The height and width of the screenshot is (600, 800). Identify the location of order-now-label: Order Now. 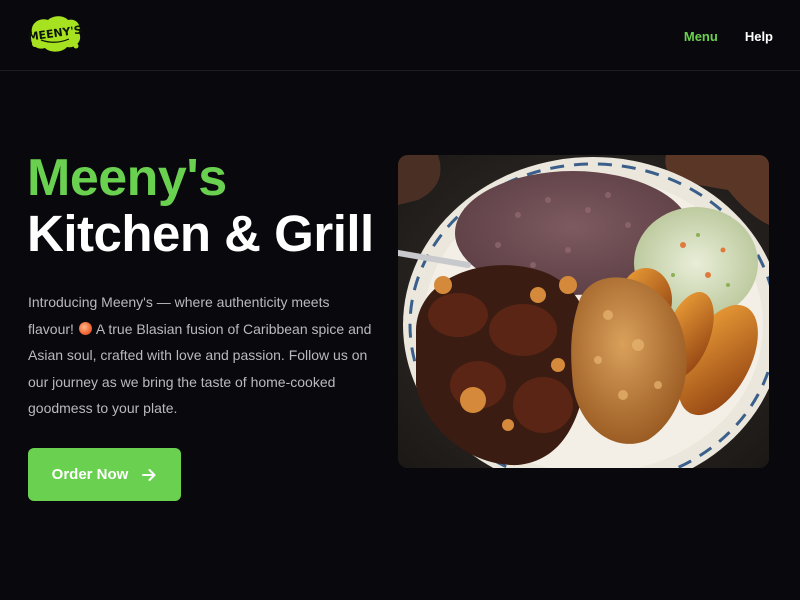
(90, 474).